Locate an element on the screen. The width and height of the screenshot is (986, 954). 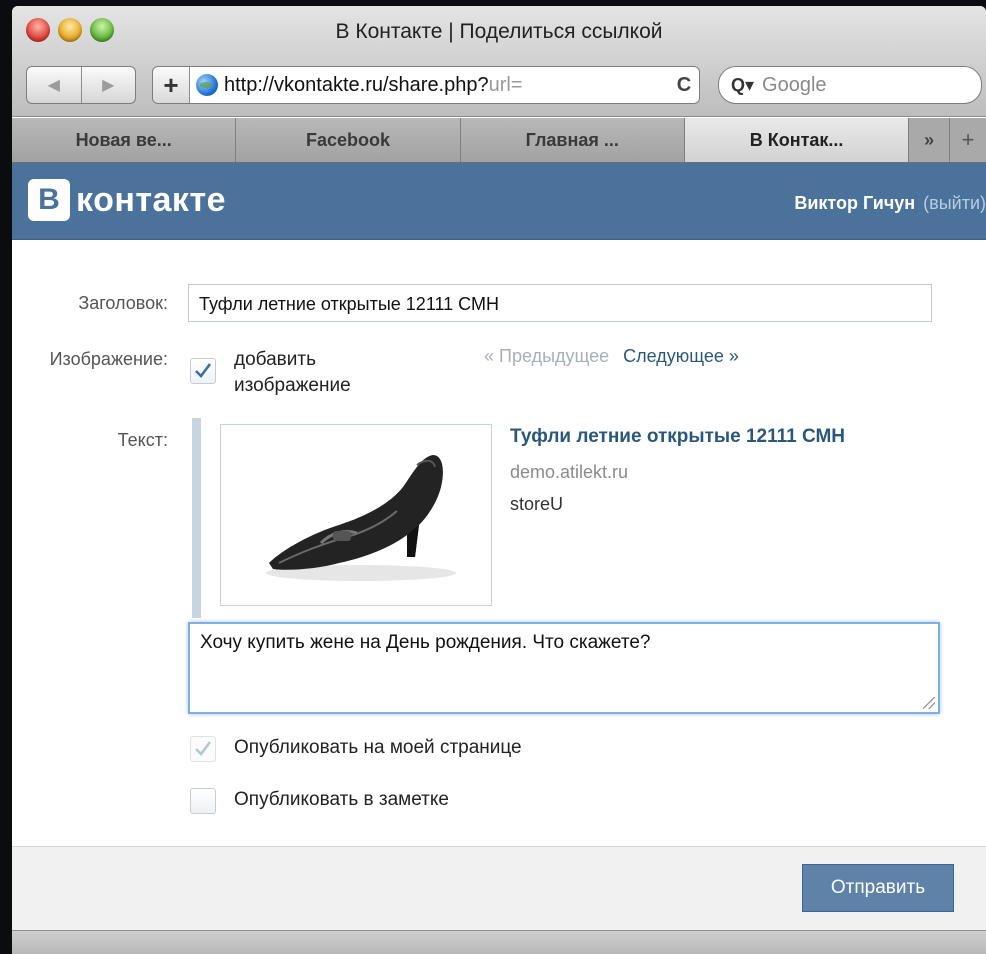
forward-arrow-icon: ▶ is located at coordinates (108, 85).